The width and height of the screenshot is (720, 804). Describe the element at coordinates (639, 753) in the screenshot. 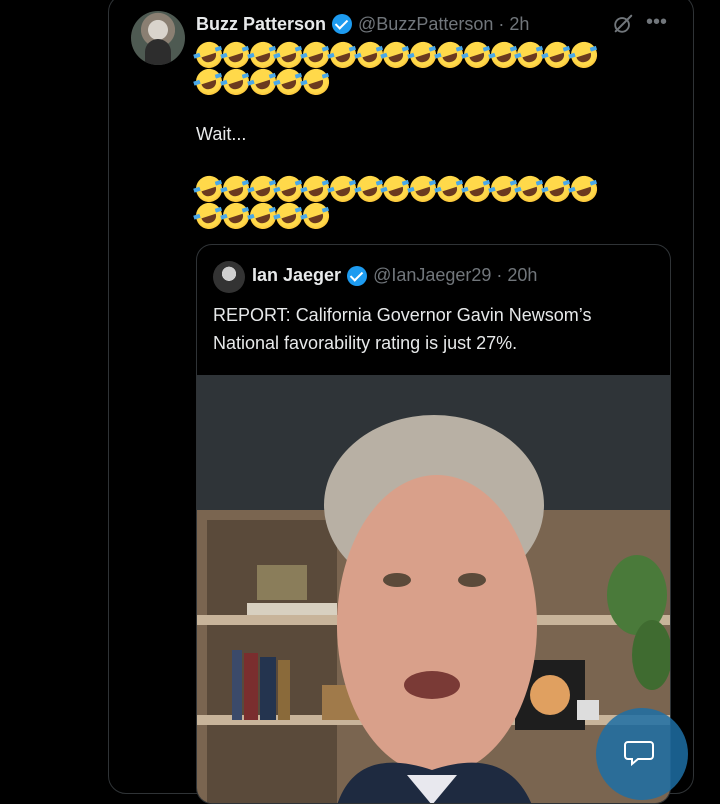

I see `grok-chat-icon` at that location.